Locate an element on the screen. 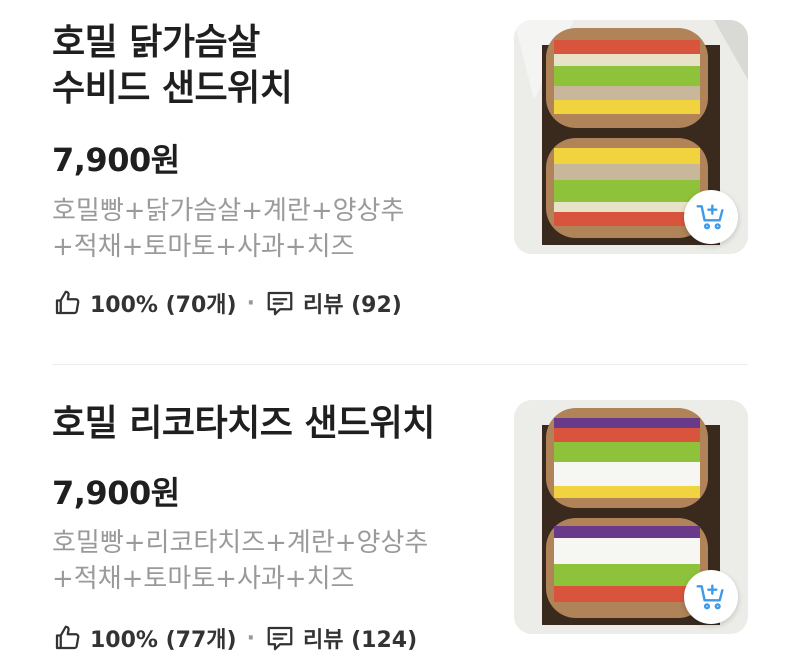 The height and width of the screenshot is (672, 800). review-count: 리뷰 (124) is located at coordinates (360, 638).